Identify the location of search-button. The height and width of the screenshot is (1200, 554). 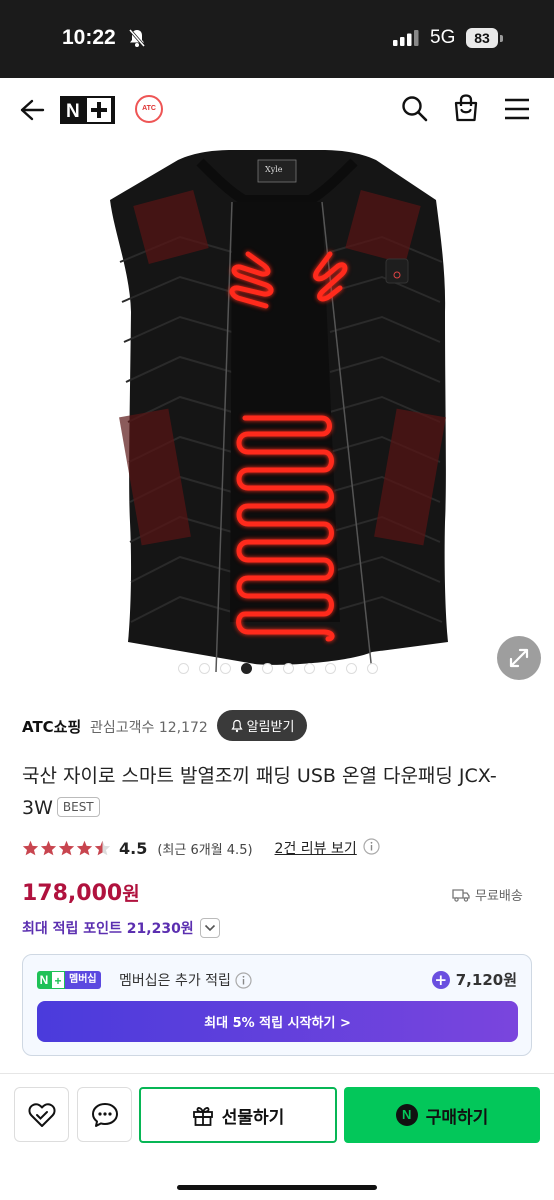
(414, 110).